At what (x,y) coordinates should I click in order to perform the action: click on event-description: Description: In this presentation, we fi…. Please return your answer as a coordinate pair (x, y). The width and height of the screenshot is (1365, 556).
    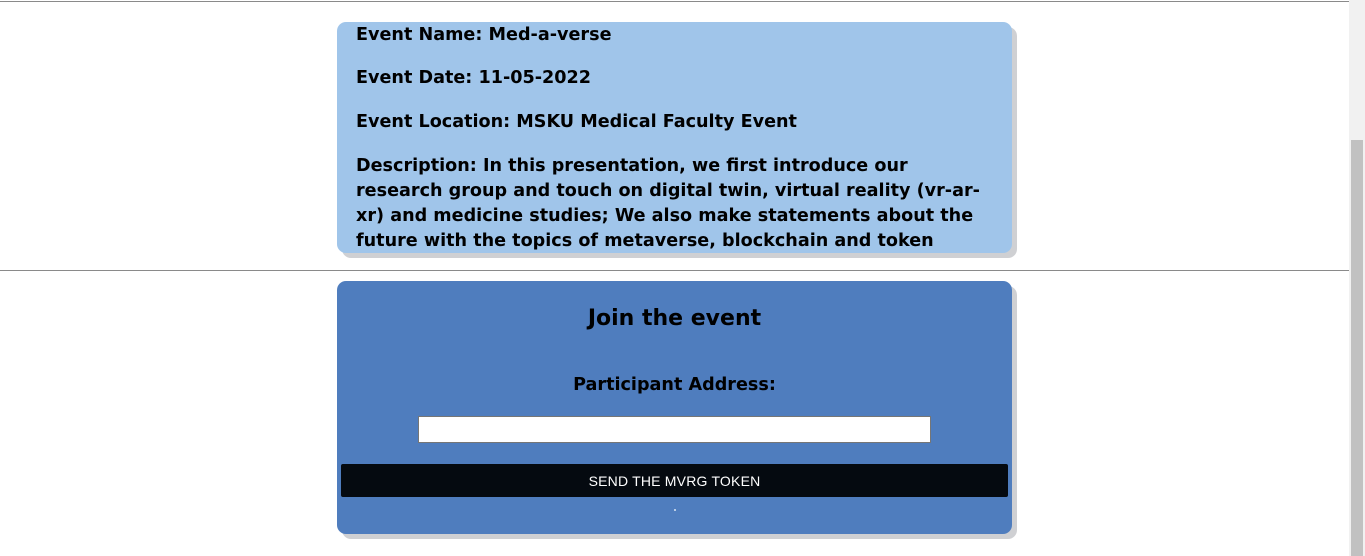
    Looking at the image, I should click on (668, 203).